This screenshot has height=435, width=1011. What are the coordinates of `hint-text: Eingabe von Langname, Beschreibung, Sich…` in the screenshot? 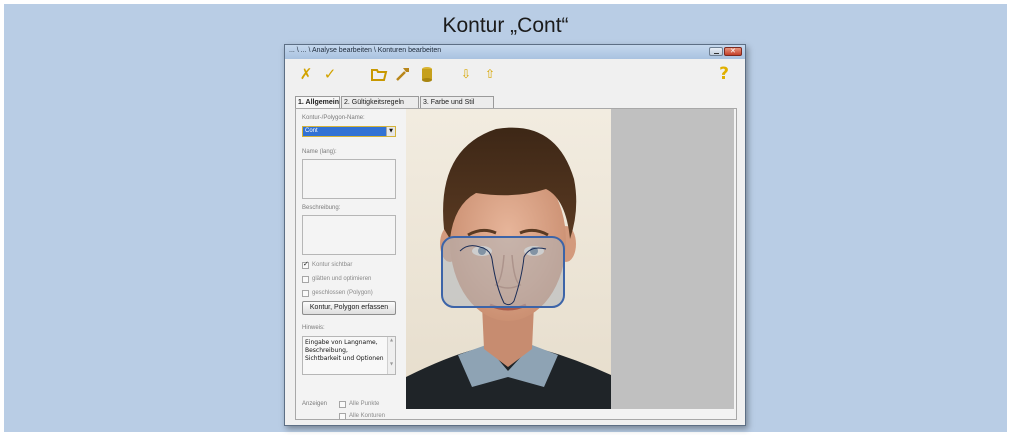 It's located at (344, 350).